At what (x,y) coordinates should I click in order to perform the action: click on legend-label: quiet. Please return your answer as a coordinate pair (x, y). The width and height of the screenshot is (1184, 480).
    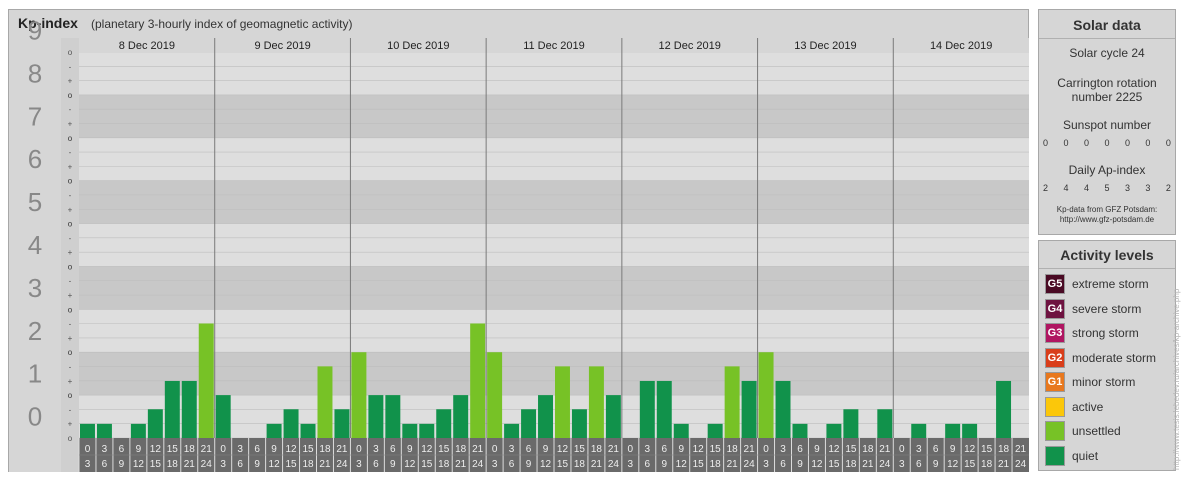
    Looking at the image, I should click on (1085, 455).